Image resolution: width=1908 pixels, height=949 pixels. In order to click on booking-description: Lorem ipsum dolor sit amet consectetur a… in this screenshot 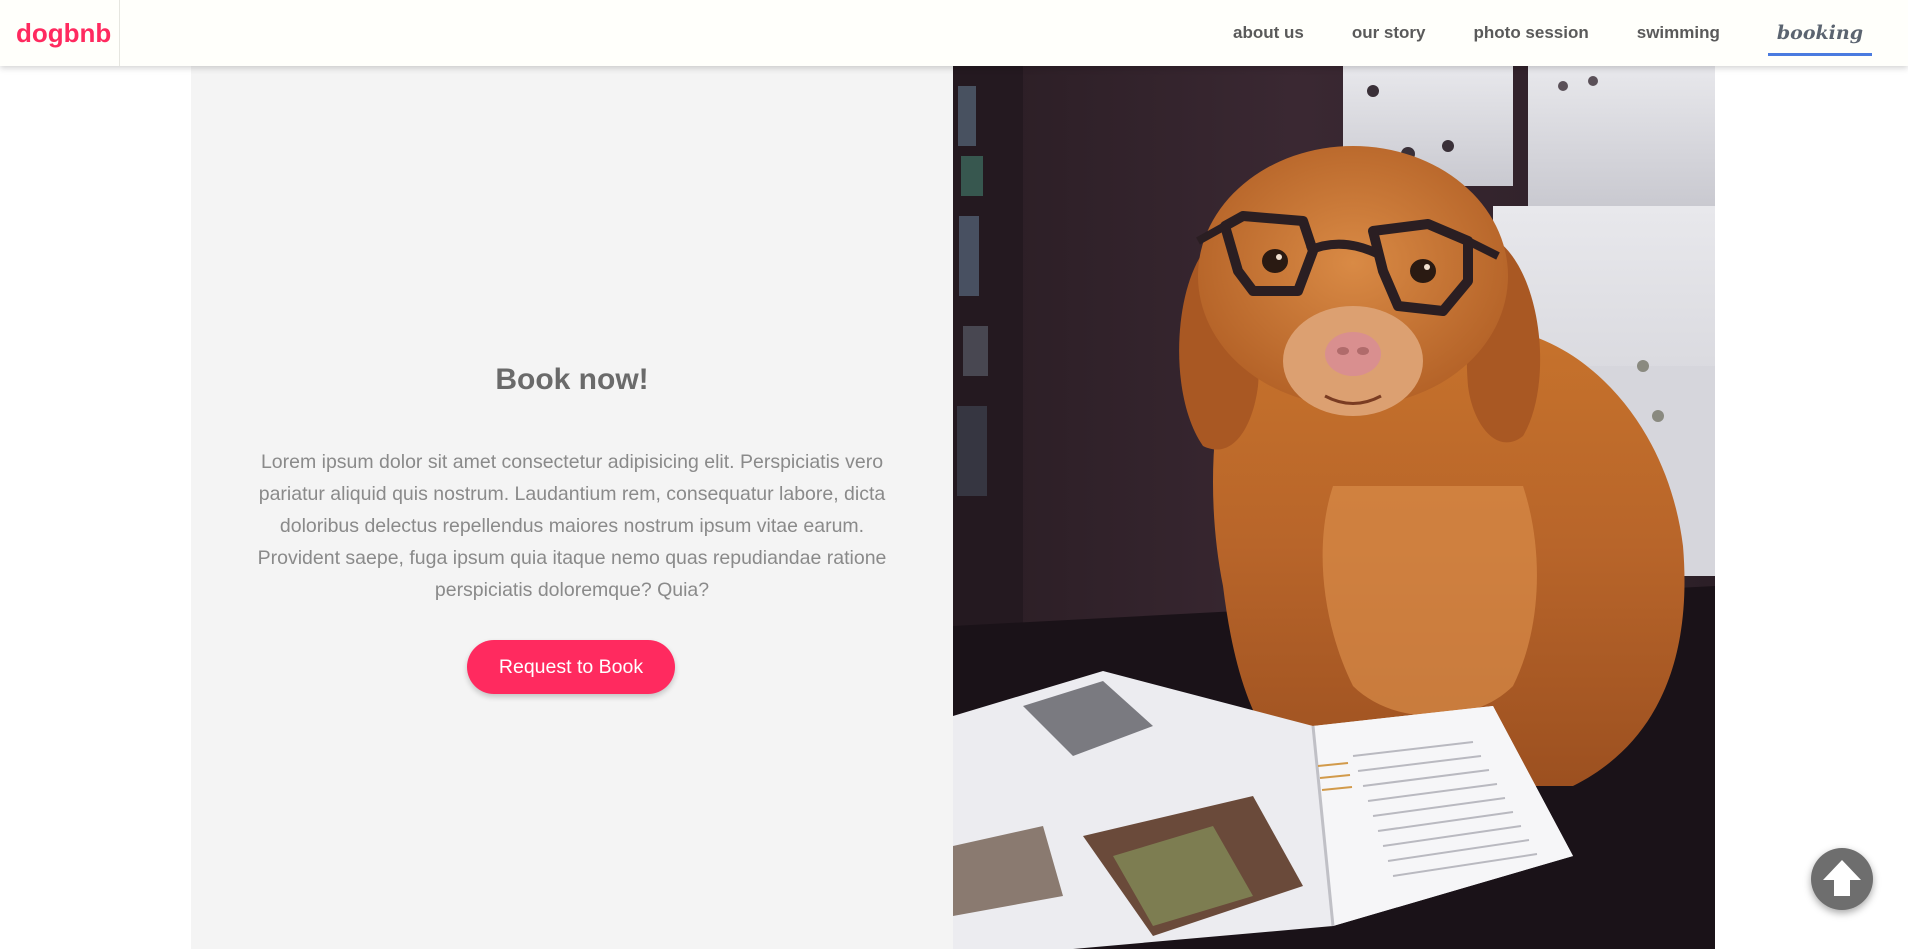, I will do `click(572, 526)`.